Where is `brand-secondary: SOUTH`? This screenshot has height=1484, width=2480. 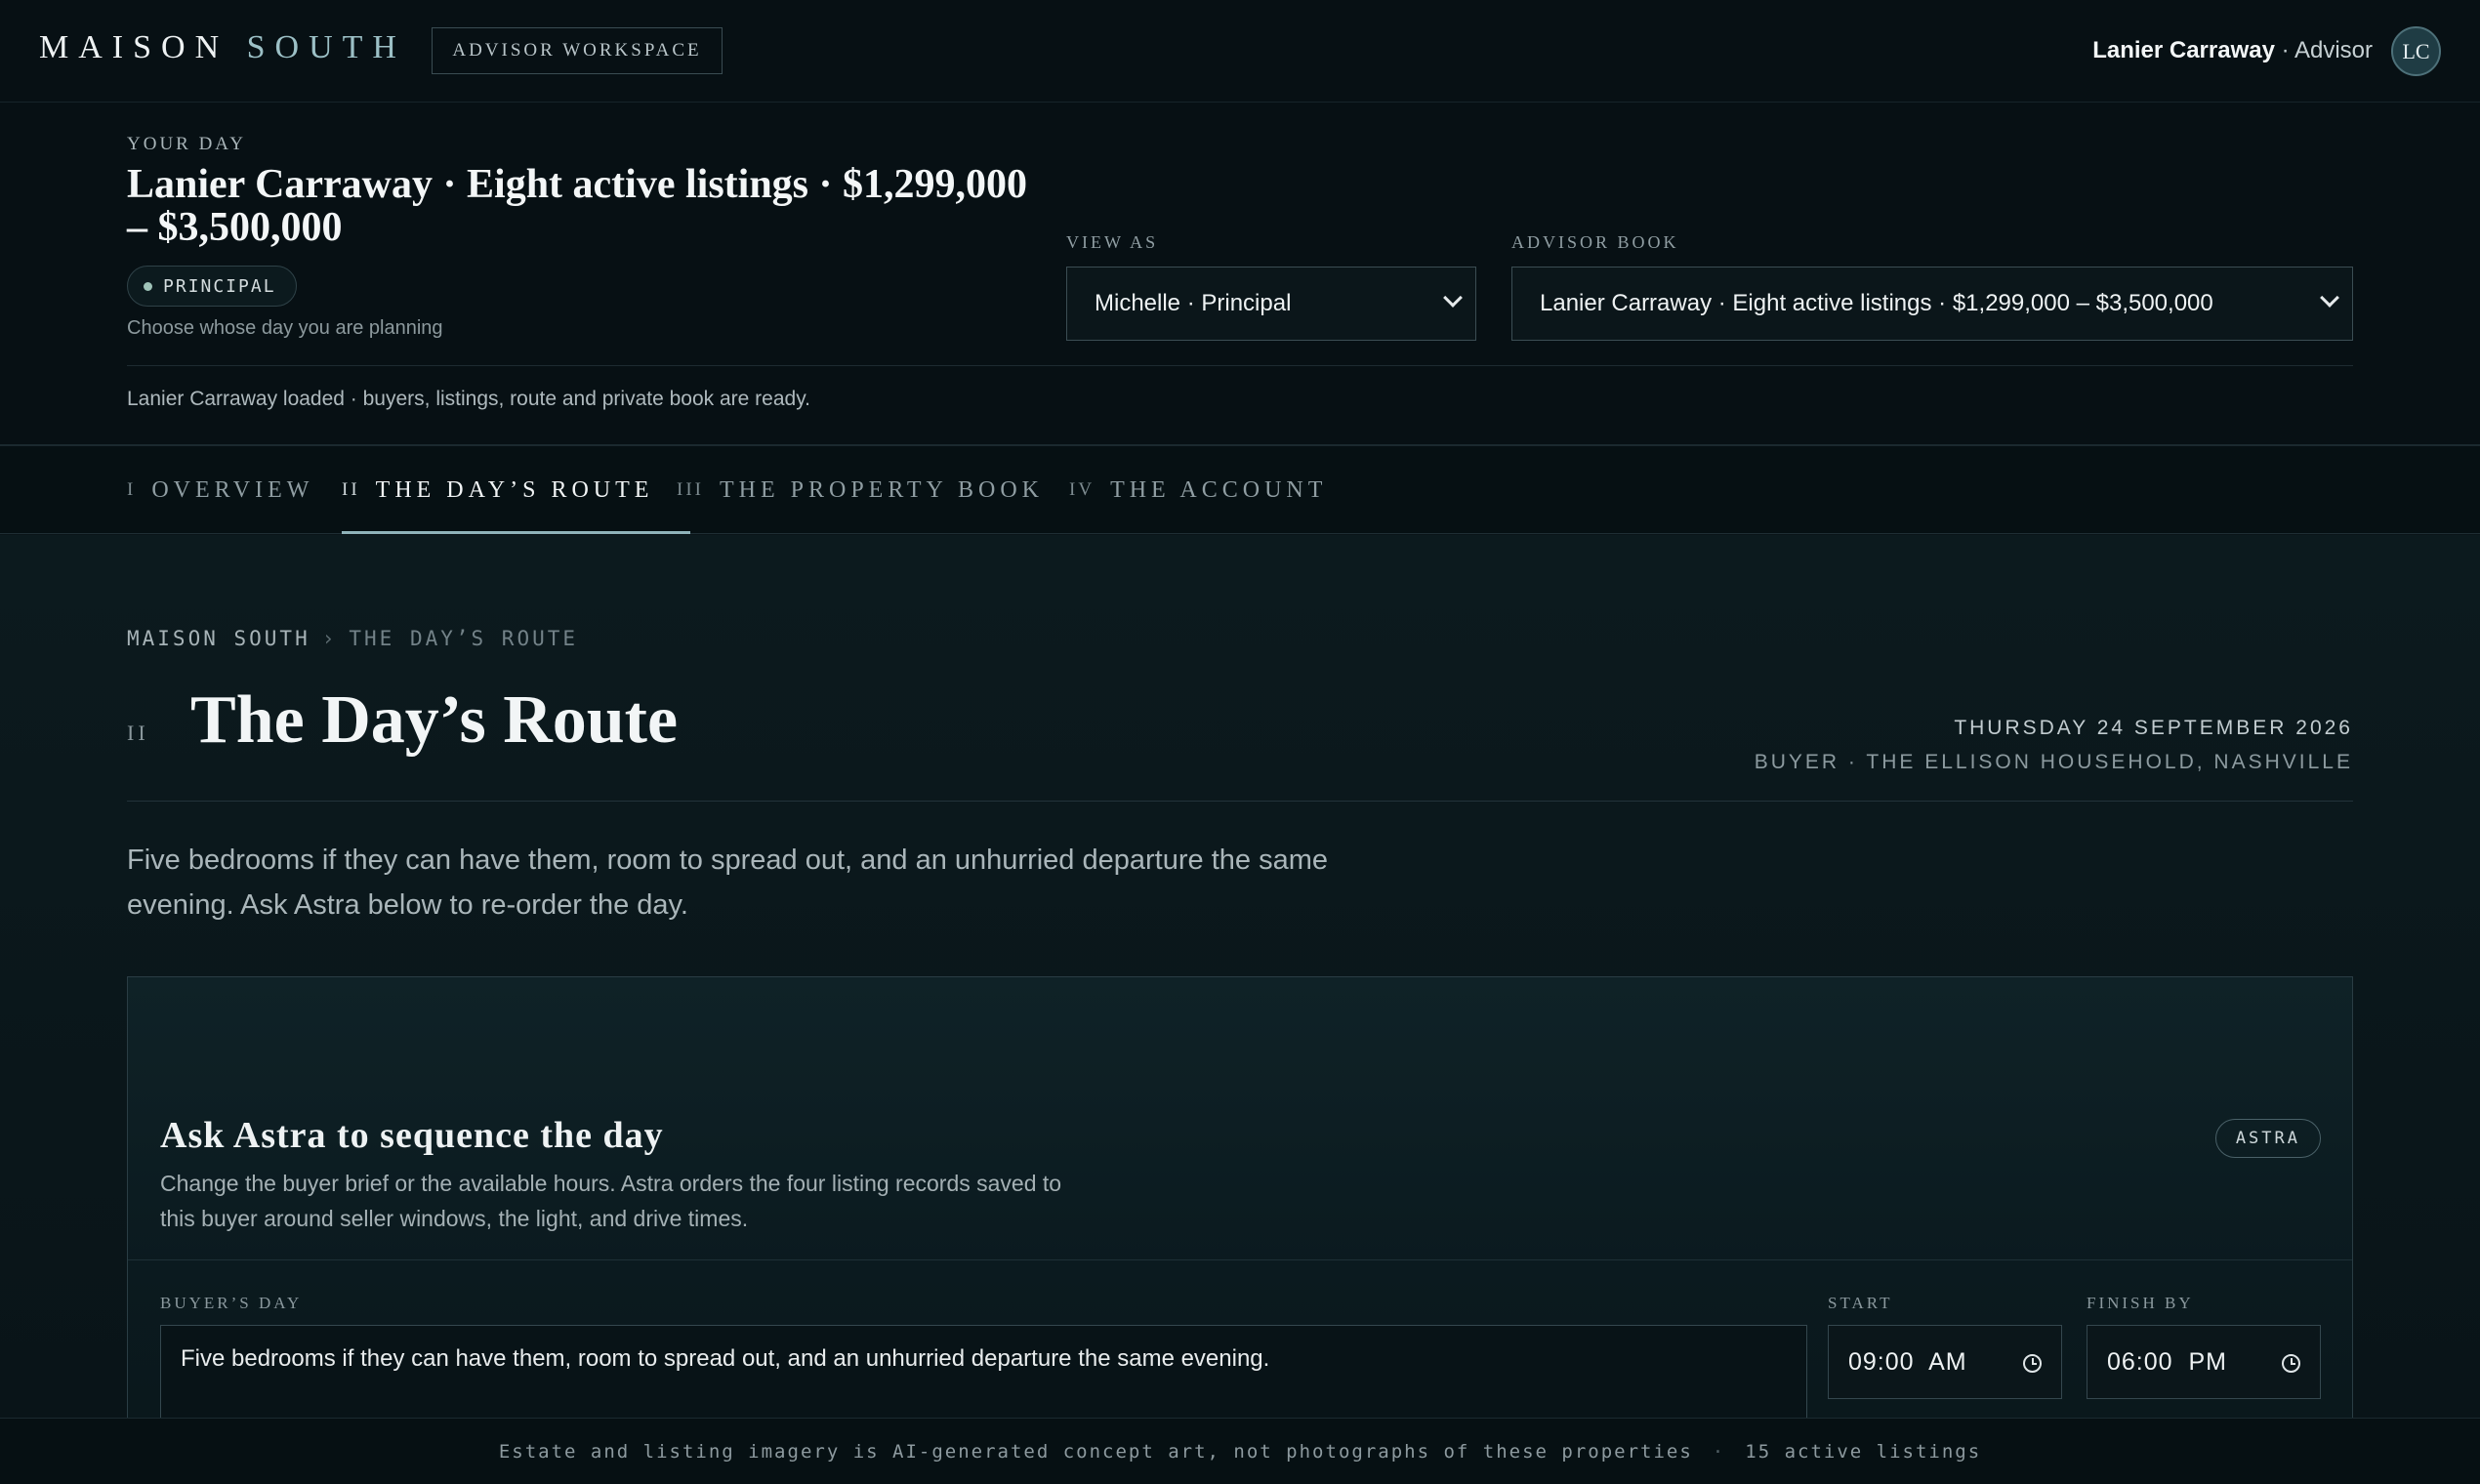
brand-secondary: SOUTH is located at coordinates (326, 47).